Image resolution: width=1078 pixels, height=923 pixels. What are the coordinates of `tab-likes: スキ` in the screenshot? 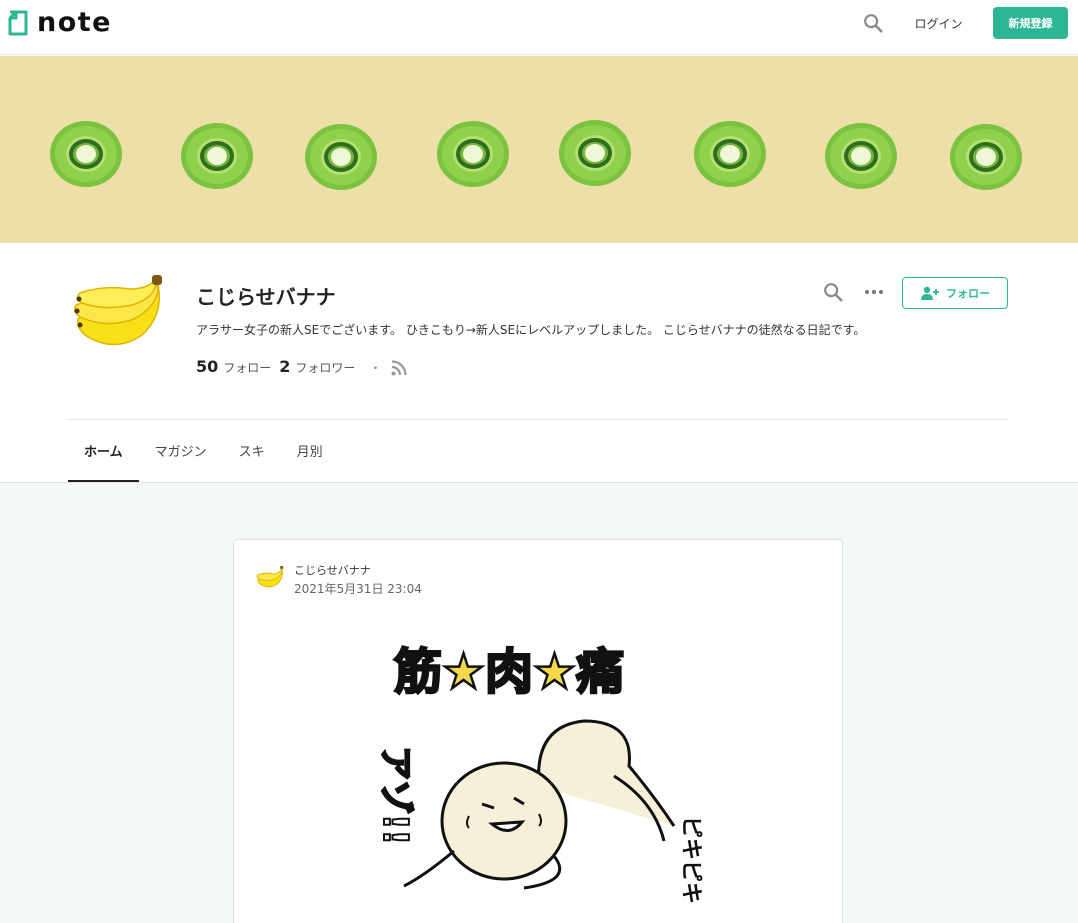 It's located at (252, 450).